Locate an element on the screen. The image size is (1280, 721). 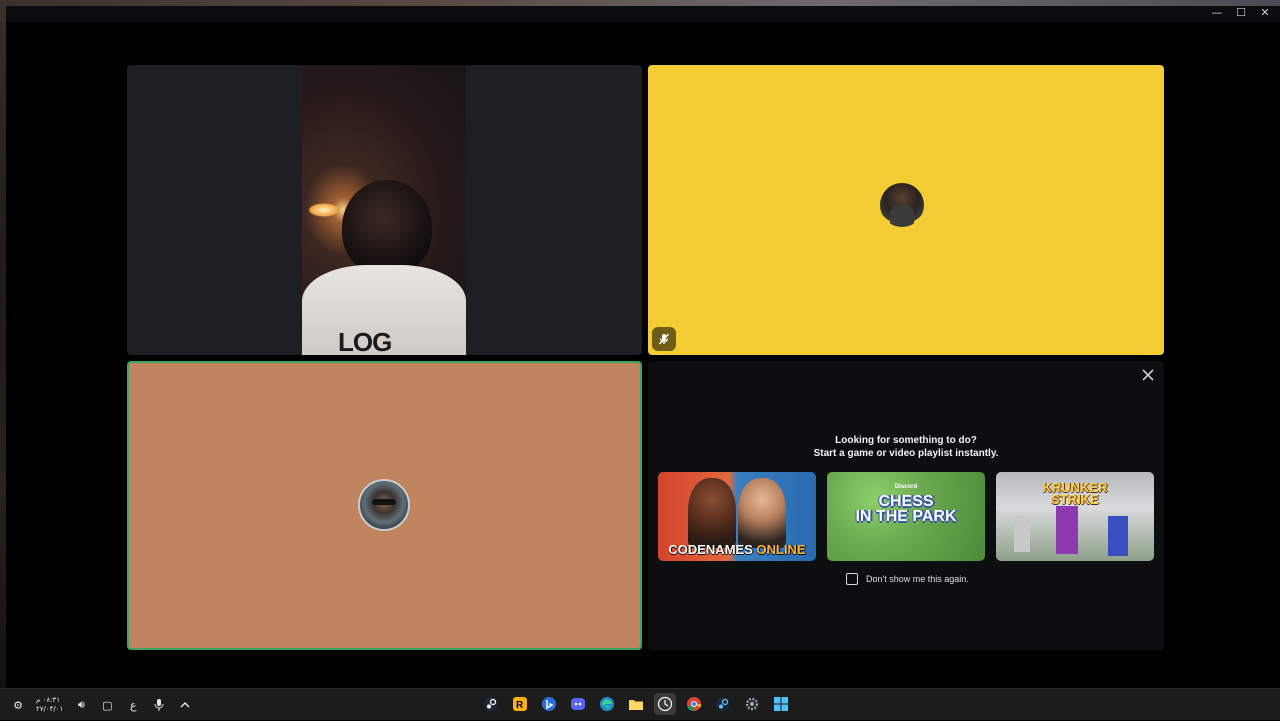
dont-show-checkbox is located at coordinates (852, 579).